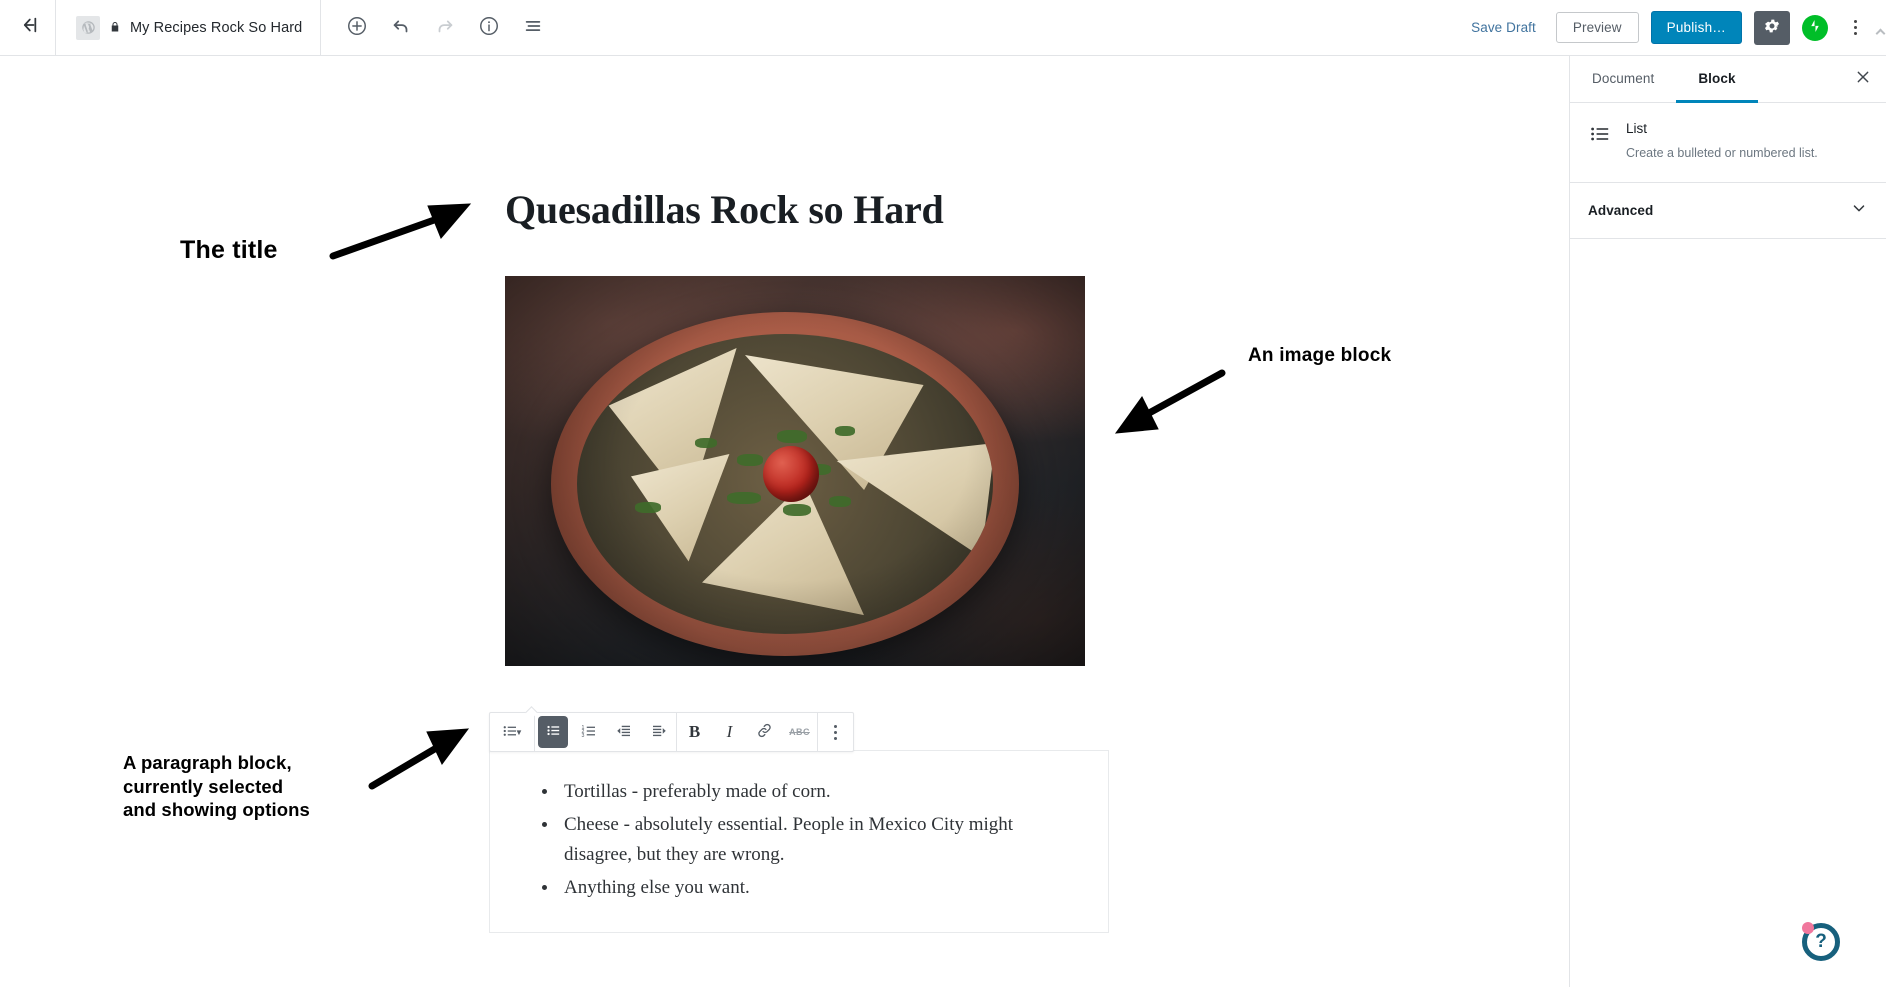 The width and height of the screenshot is (1886, 987). I want to click on strikethrough-button: ABC, so click(799, 732).